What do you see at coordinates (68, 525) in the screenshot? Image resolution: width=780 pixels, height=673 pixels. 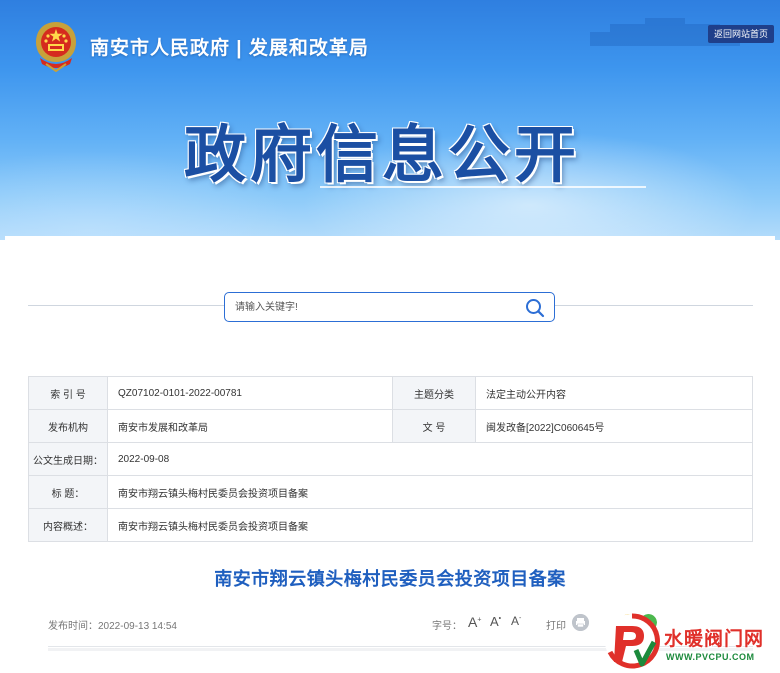 I see `summary-label: 内容概述：` at bounding box center [68, 525].